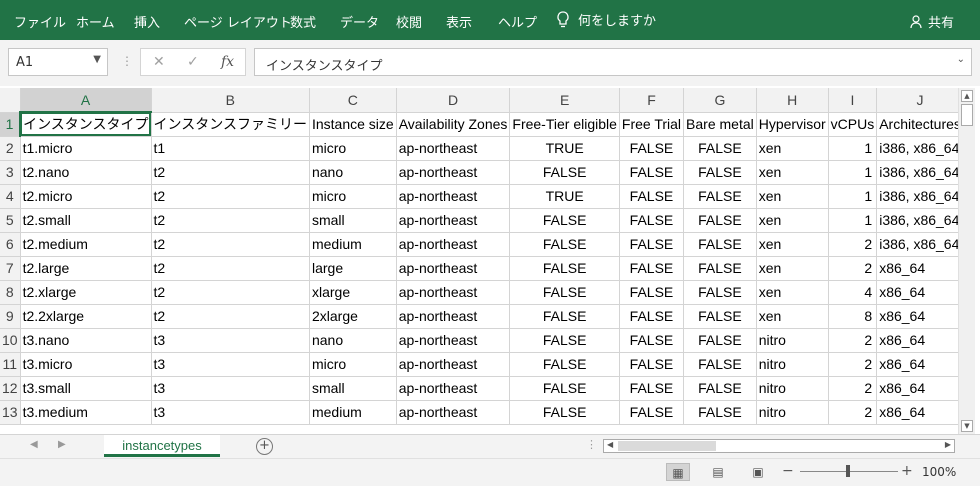 This screenshot has width=980, height=486. What do you see at coordinates (86, 412) in the screenshot?
I see `cell: t3.medium` at bounding box center [86, 412].